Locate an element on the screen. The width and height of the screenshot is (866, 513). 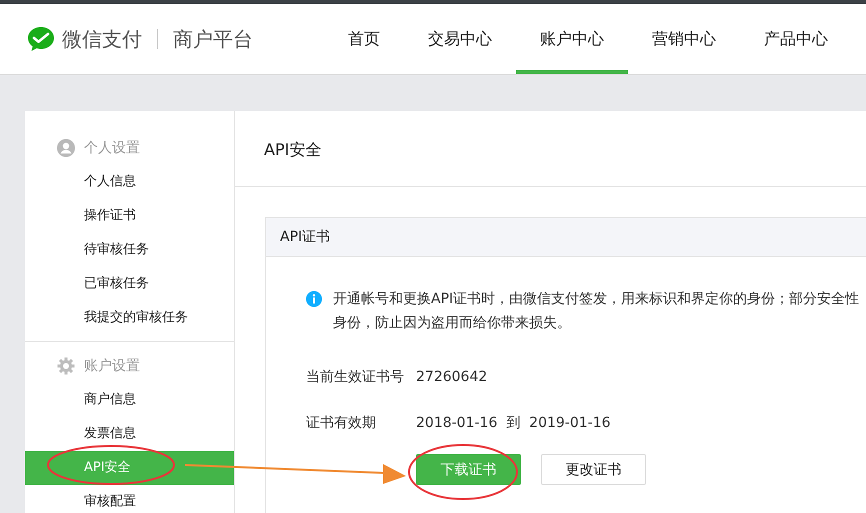
card-title: API证书 is located at coordinates (305, 237).